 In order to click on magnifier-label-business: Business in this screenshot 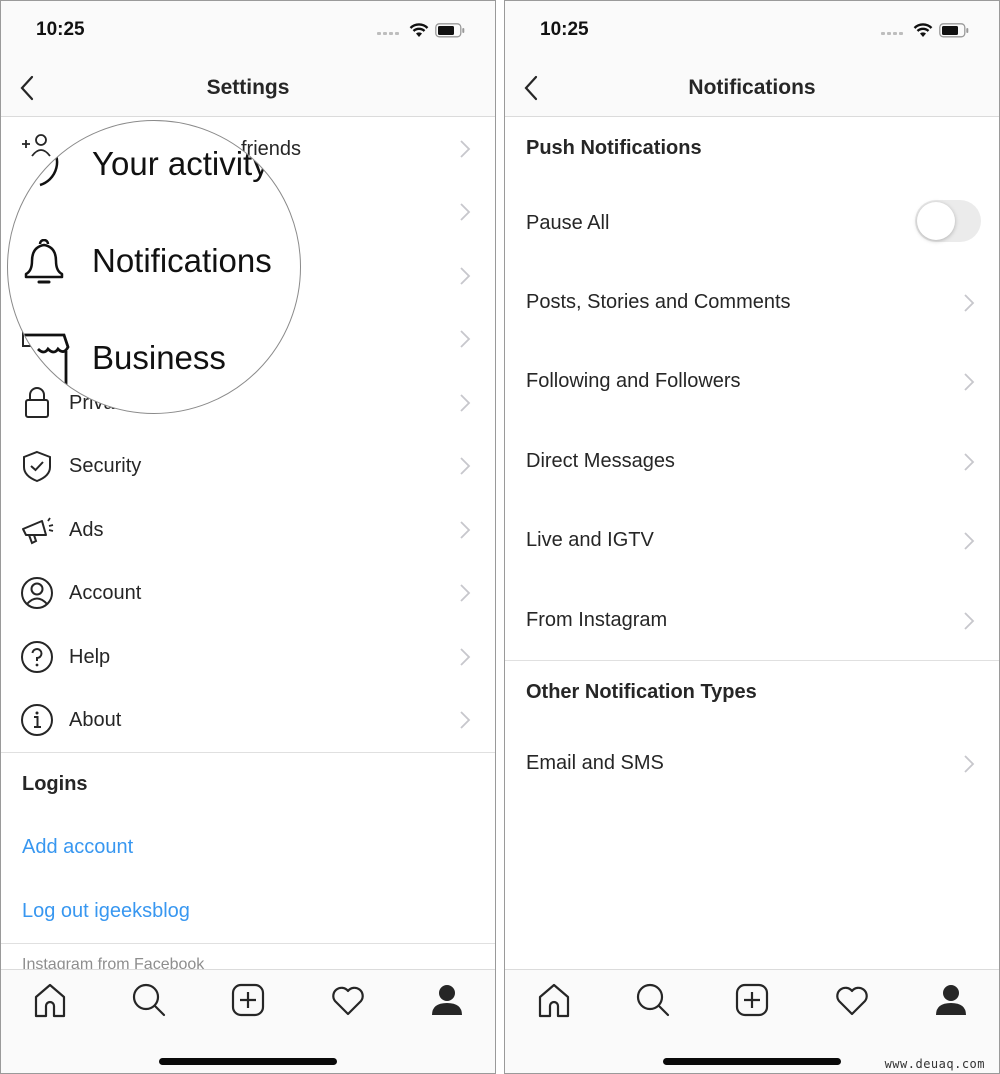, I will do `click(159, 357)`.